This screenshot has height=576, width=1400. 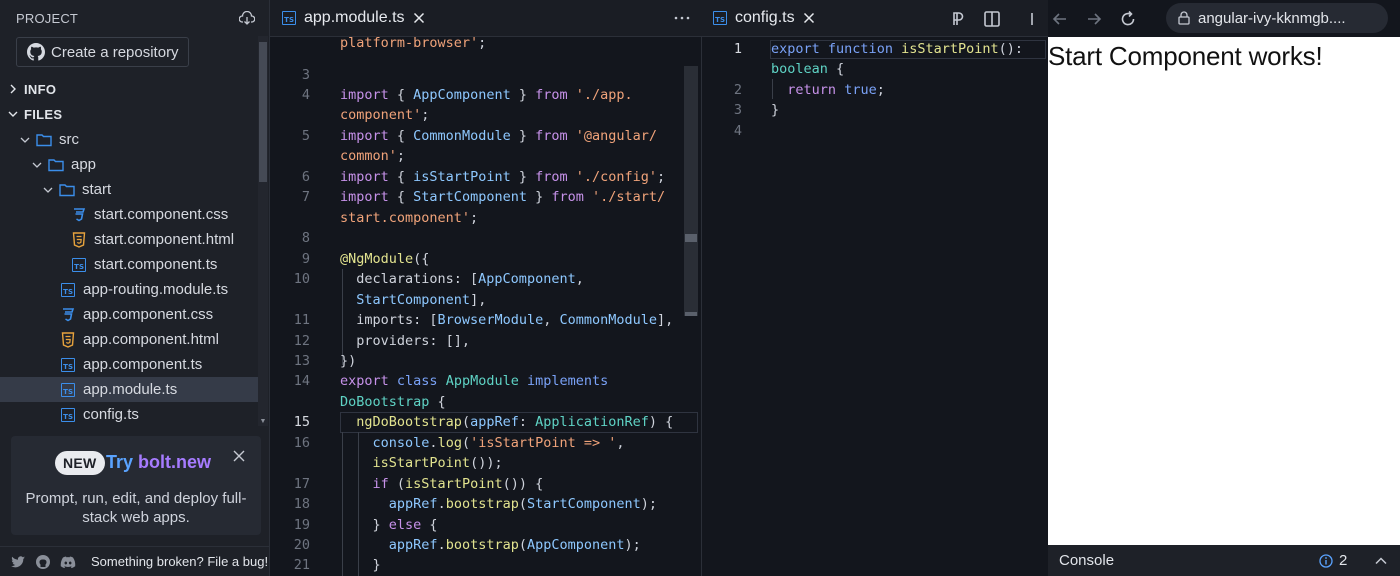 What do you see at coordinates (179, 561) in the screenshot?
I see `file-bug-link: Something broken? File a bug!` at bounding box center [179, 561].